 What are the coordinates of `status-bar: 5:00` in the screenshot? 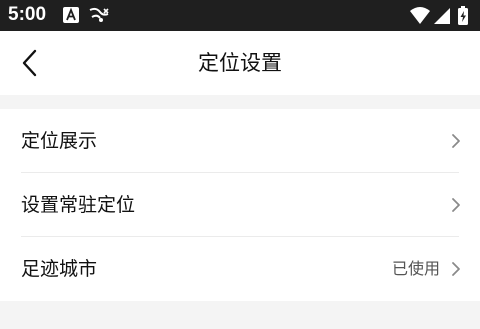 It's located at (240, 15).